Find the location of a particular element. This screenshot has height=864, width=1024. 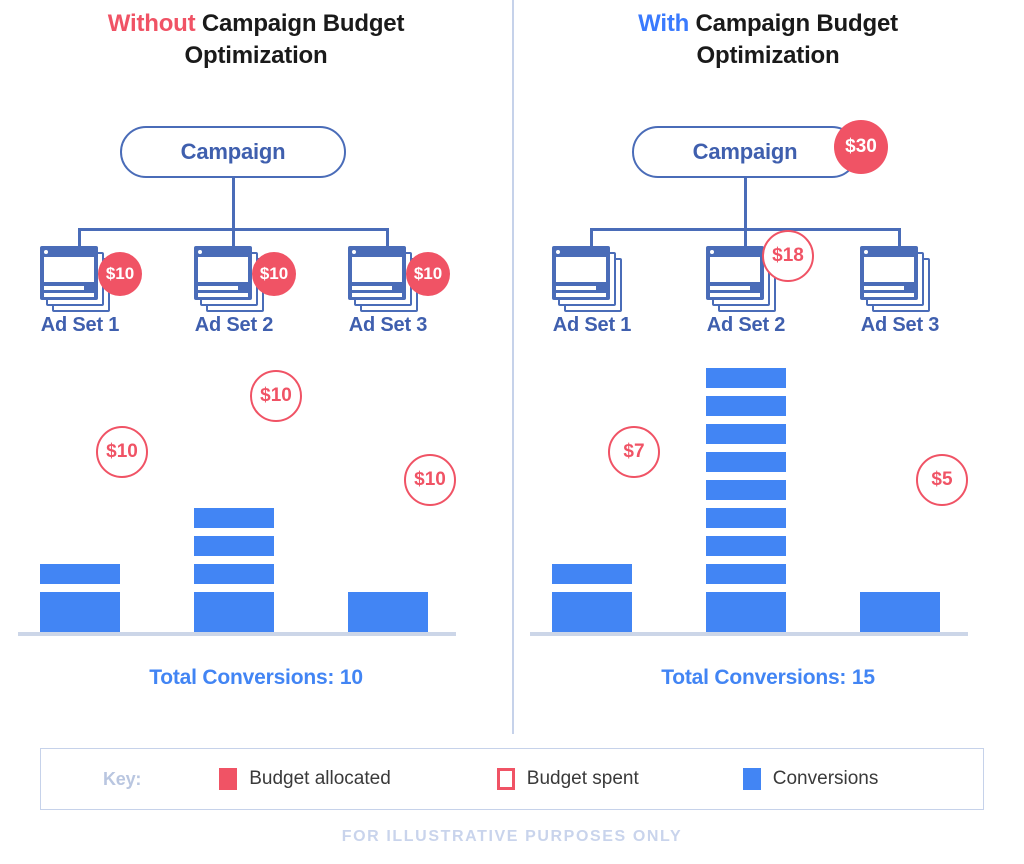

ad-set-node-1: Ad Set 1 is located at coordinates (592, 227).